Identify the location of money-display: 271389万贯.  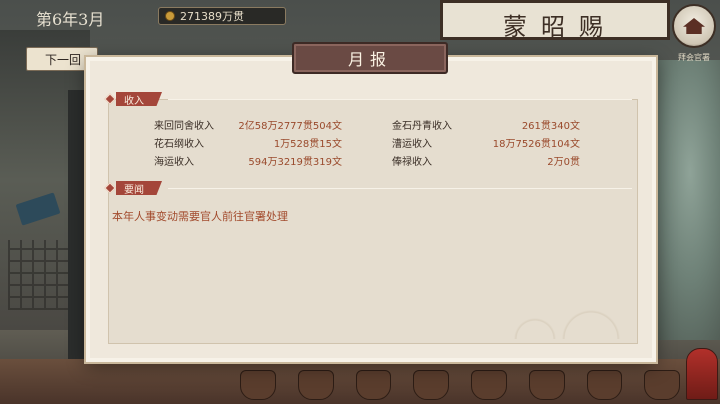
(222, 16).